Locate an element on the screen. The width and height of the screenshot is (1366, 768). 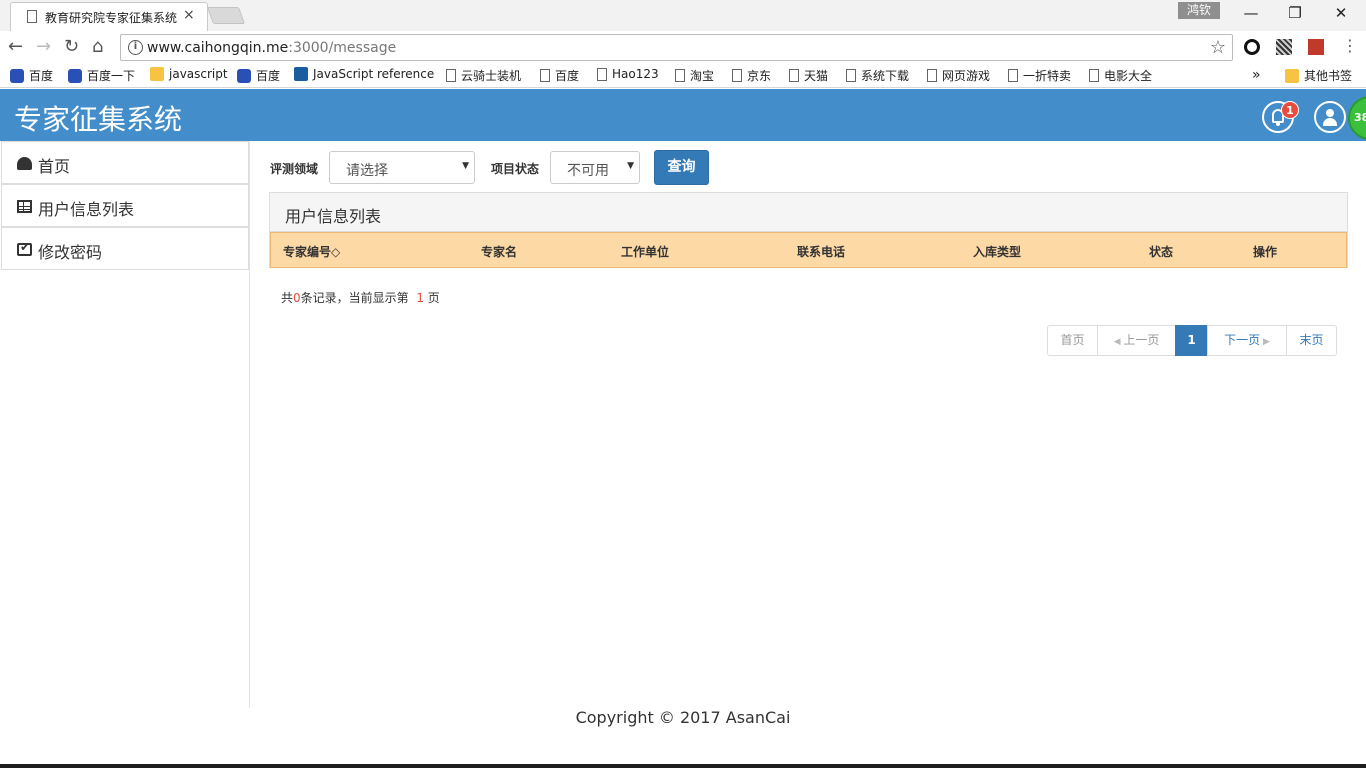
pdf-icon is located at coordinates (1316, 47).